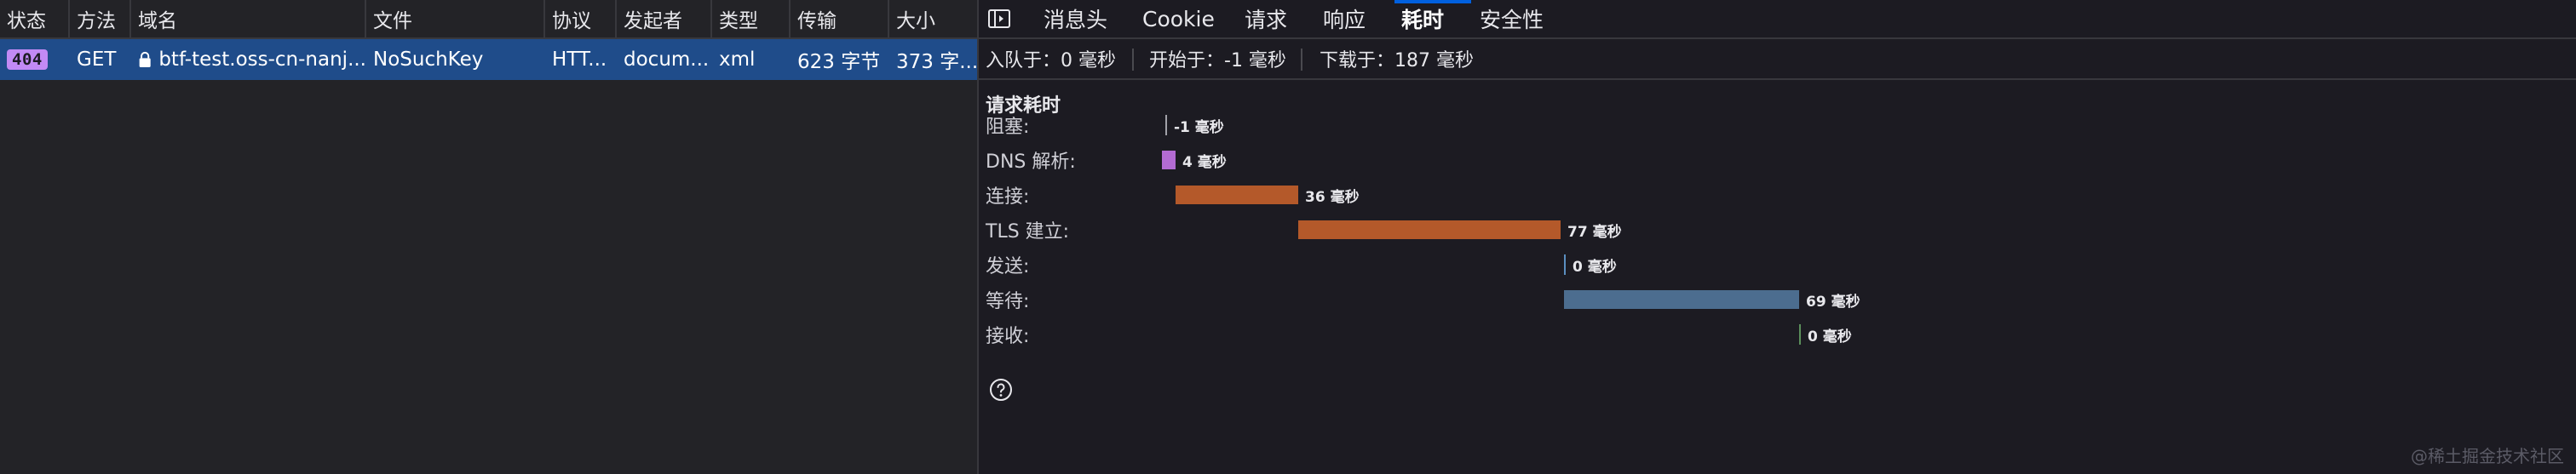 The image size is (2576, 474). What do you see at coordinates (1218, 60) in the screenshot?
I see `started-time: 开始于：-1 毫秒` at bounding box center [1218, 60].